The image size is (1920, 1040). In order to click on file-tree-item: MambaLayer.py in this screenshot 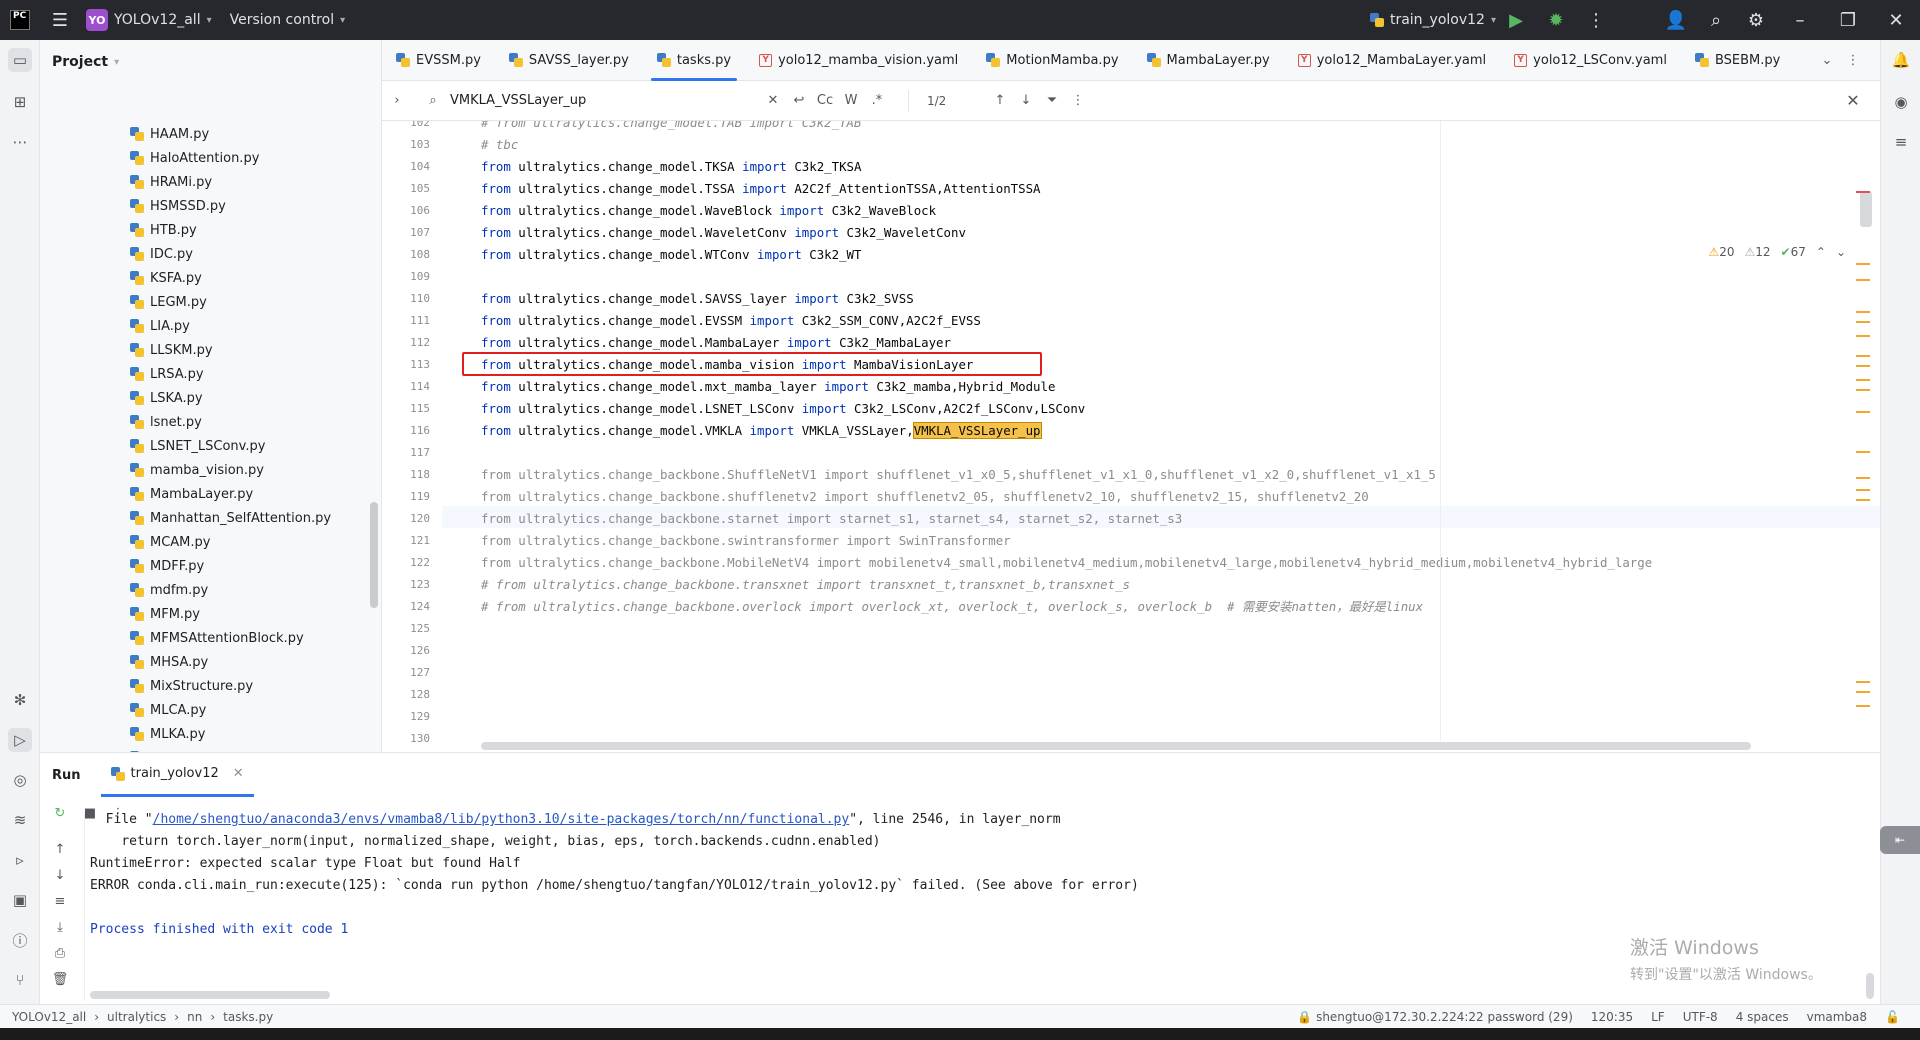, I will do `click(191, 494)`.